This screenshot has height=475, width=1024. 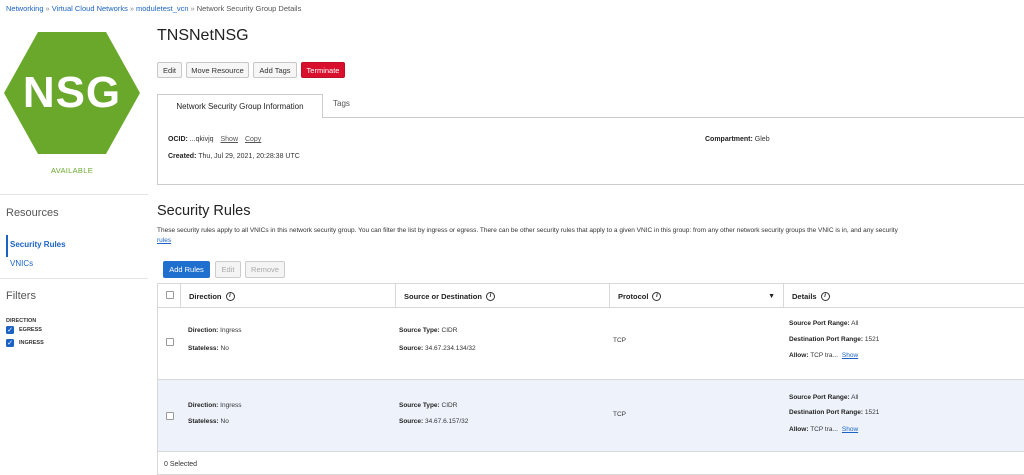 I want to click on ocid-label: OCID:, so click(x=178, y=139).